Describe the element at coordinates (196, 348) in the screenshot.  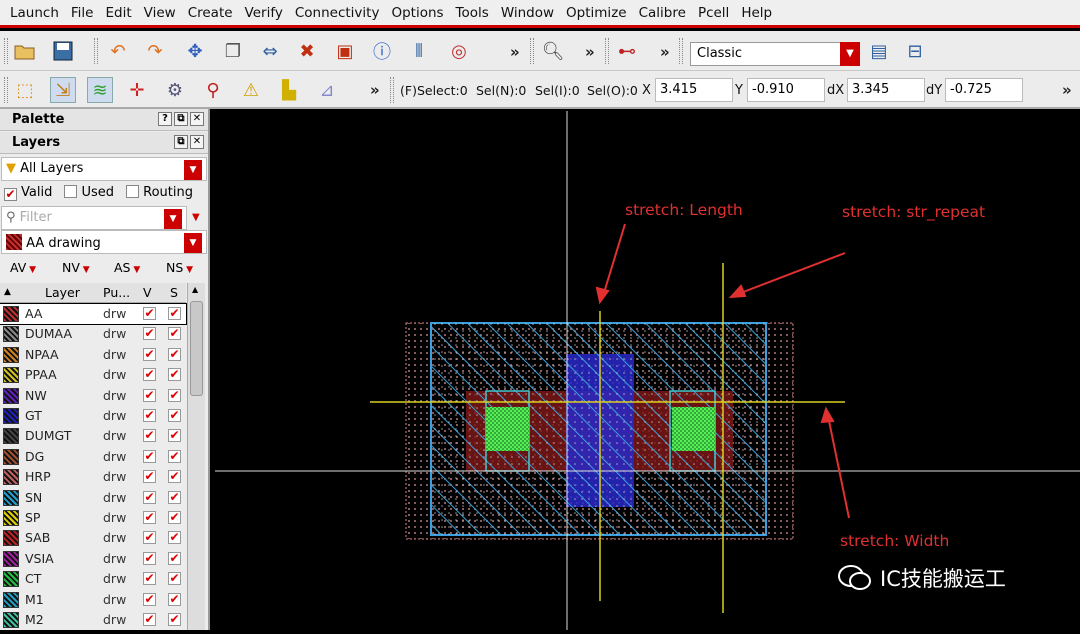
I see `scroll-thumb` at that location.